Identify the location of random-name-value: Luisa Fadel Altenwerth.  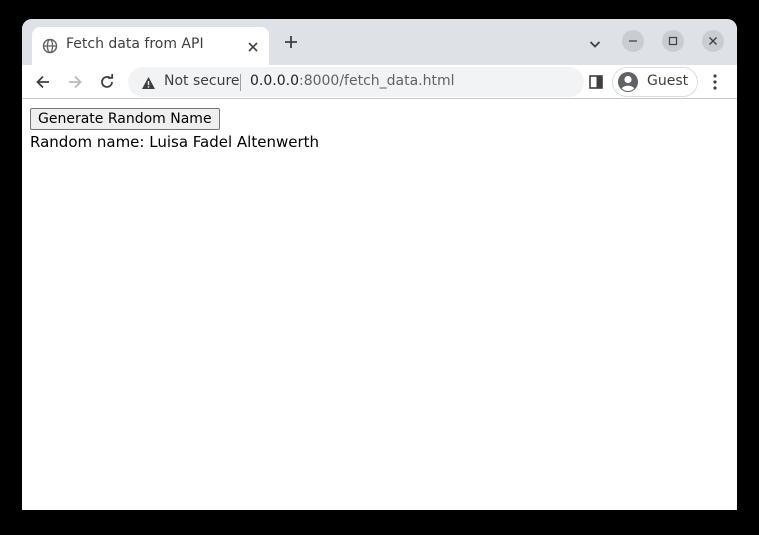
(234, 142).